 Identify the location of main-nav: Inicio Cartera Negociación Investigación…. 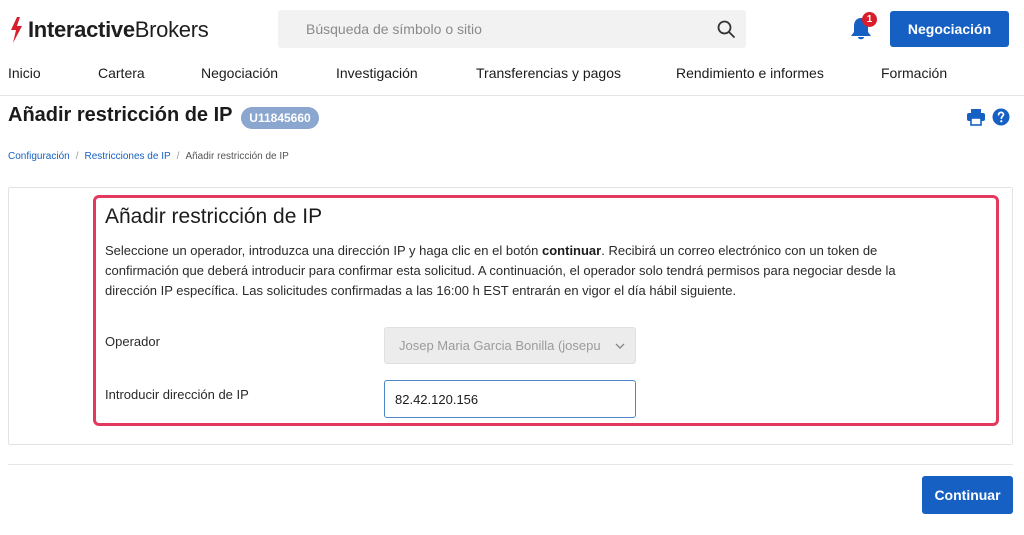
(512, 77).